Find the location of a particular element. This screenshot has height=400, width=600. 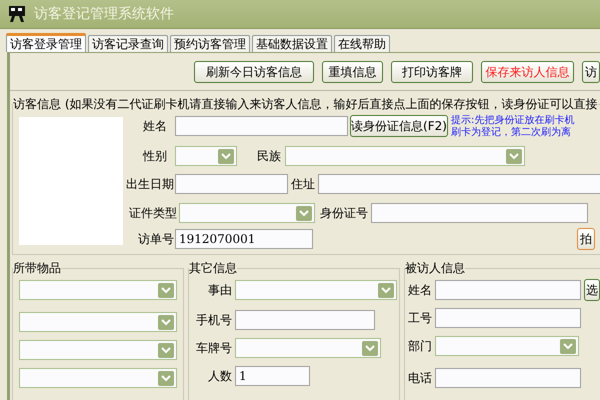

hint-text: 提示:先把身份证放在刷卡机 is located at coordinates (512, 120).